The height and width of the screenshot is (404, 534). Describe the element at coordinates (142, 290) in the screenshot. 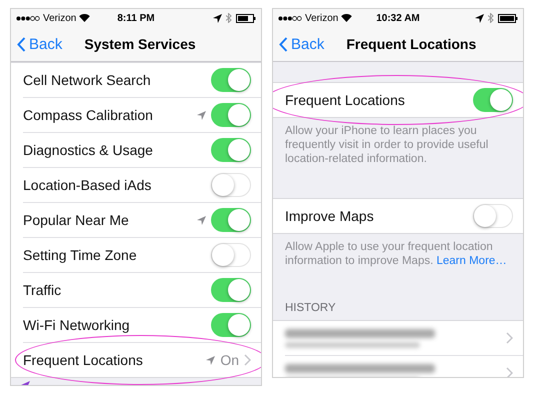

I see `settings-row: Traffic` at that location.